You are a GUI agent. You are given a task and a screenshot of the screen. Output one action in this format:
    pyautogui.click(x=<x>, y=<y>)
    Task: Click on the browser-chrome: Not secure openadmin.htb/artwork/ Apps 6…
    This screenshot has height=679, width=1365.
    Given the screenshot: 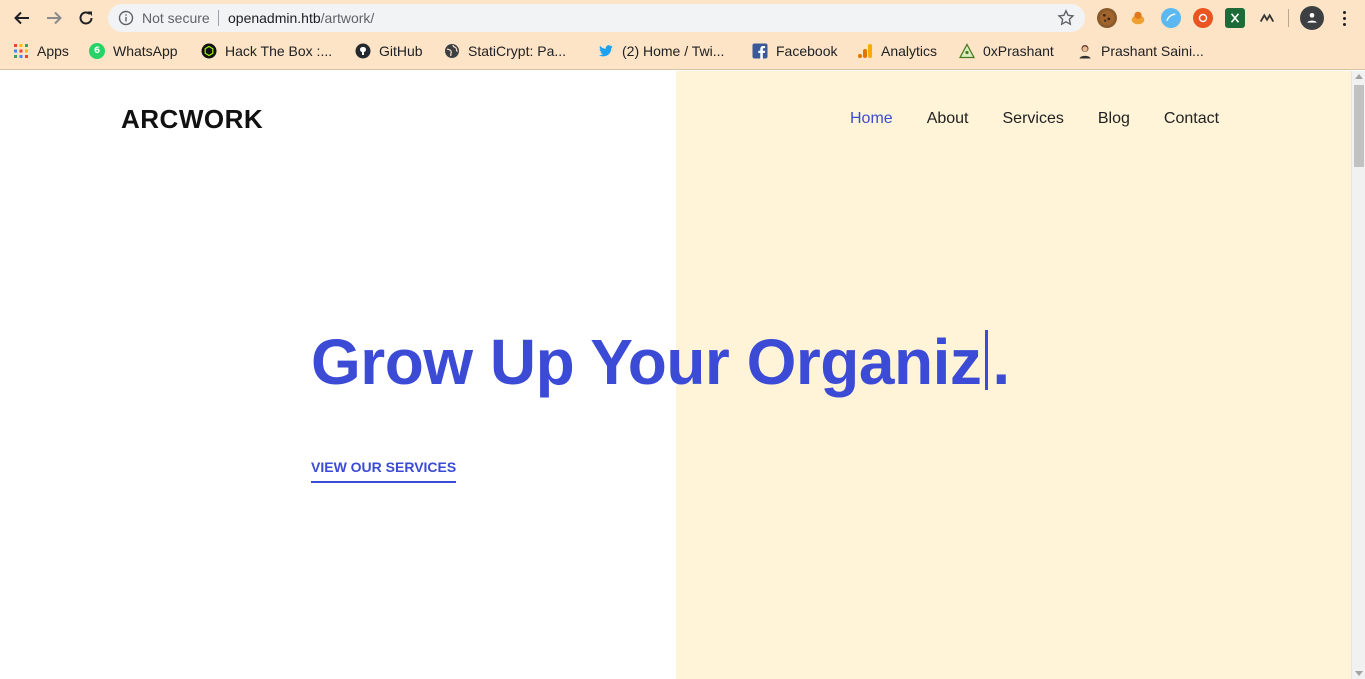 What is the action you would take?
    pyautogui.click(x=682, y=35)
    